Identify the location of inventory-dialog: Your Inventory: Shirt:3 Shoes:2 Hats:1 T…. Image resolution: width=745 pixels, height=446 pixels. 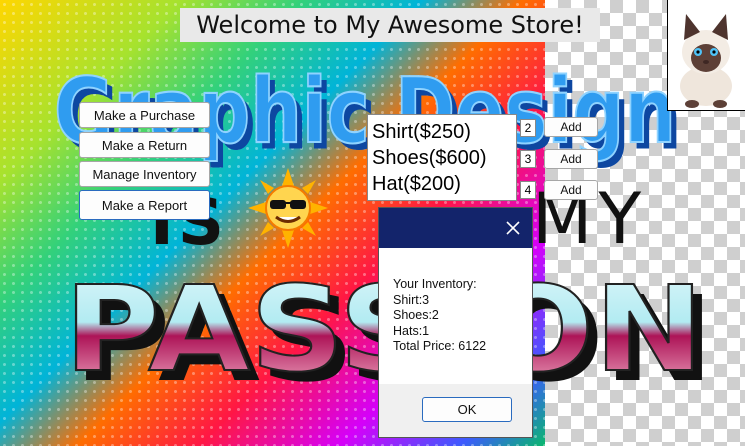
(455, 322).